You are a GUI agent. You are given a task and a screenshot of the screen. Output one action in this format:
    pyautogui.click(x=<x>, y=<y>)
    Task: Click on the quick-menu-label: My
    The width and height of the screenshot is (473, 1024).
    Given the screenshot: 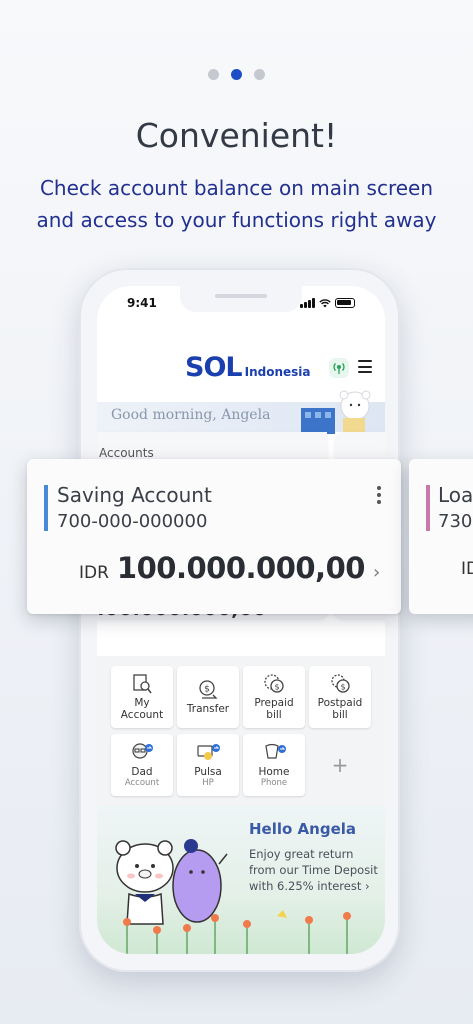 What is the action you would take?
    pyautogui.click(x=142, y=703)
    